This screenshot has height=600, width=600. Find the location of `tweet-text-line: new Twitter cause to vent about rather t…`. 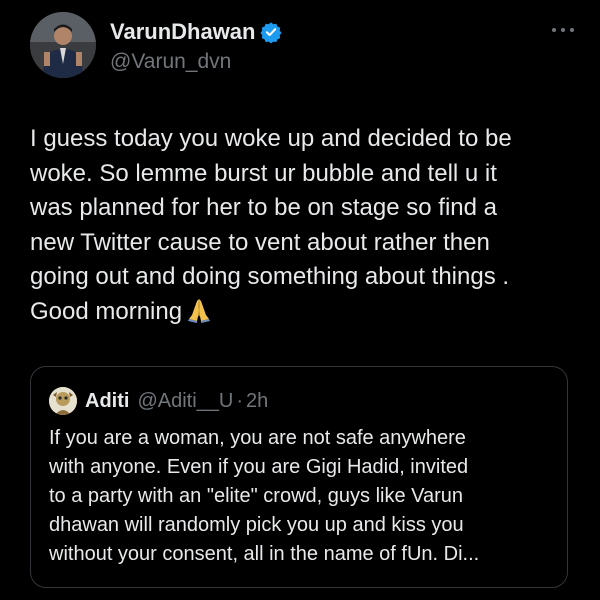

tweet-text-line: new Twitter cause to vent about rather t… is located at coordinates (260, 242).